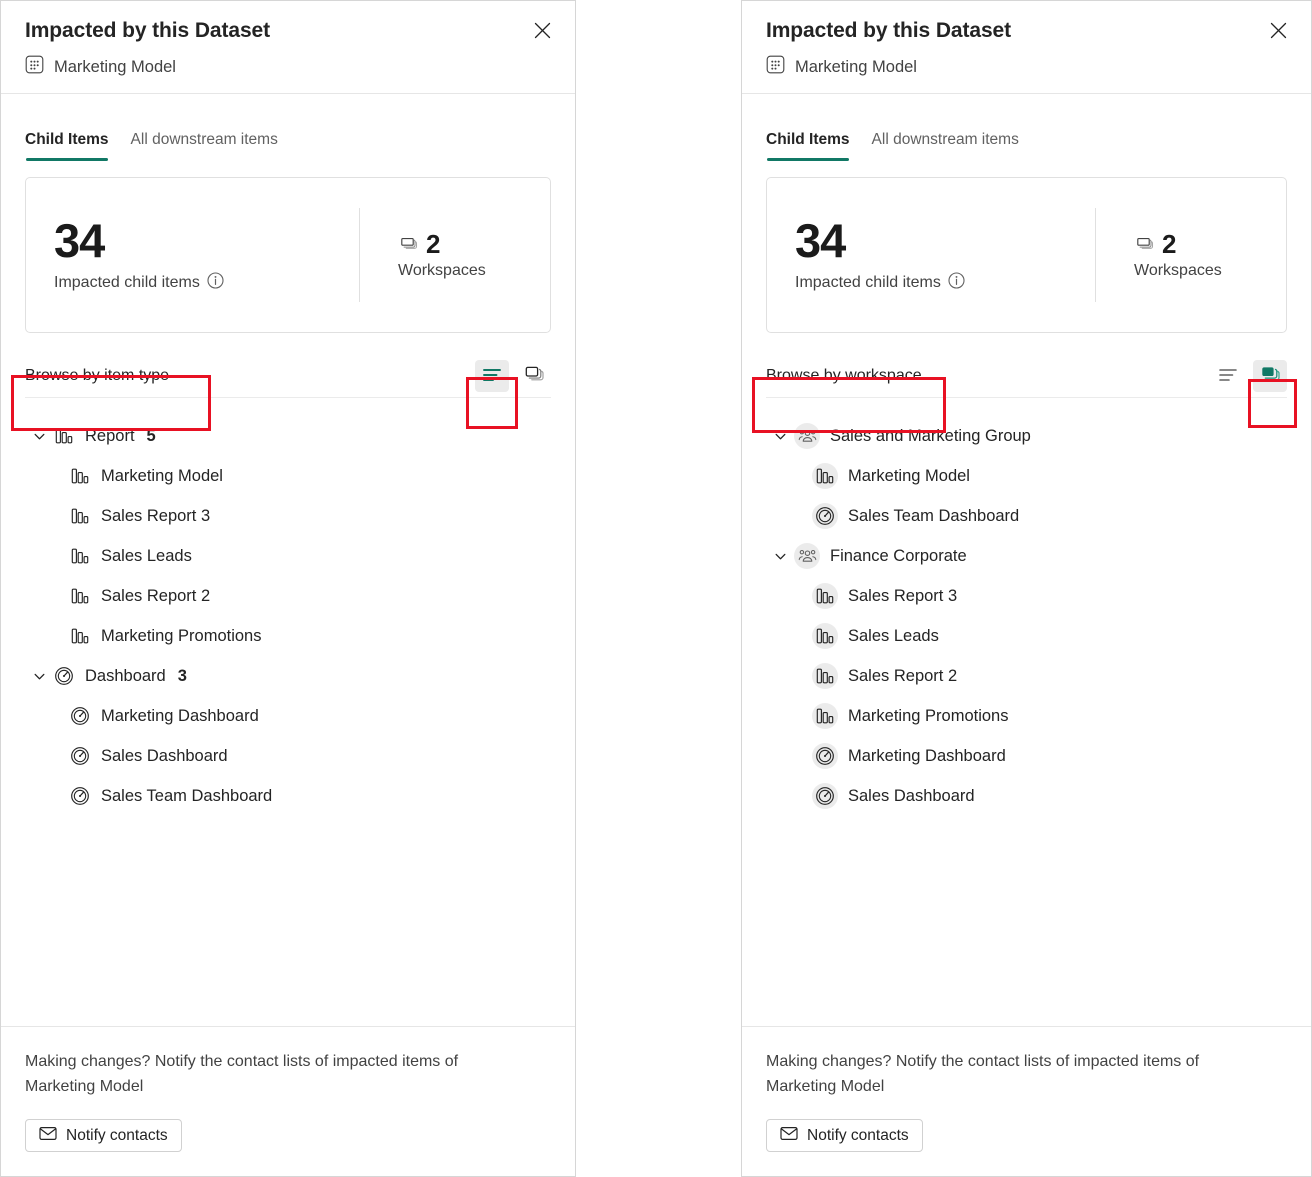  What do you see at coordinates (156, 516) in the screenshot?
I see `tree-item-label: Sales Report 3` at bounding box center [156, 516].